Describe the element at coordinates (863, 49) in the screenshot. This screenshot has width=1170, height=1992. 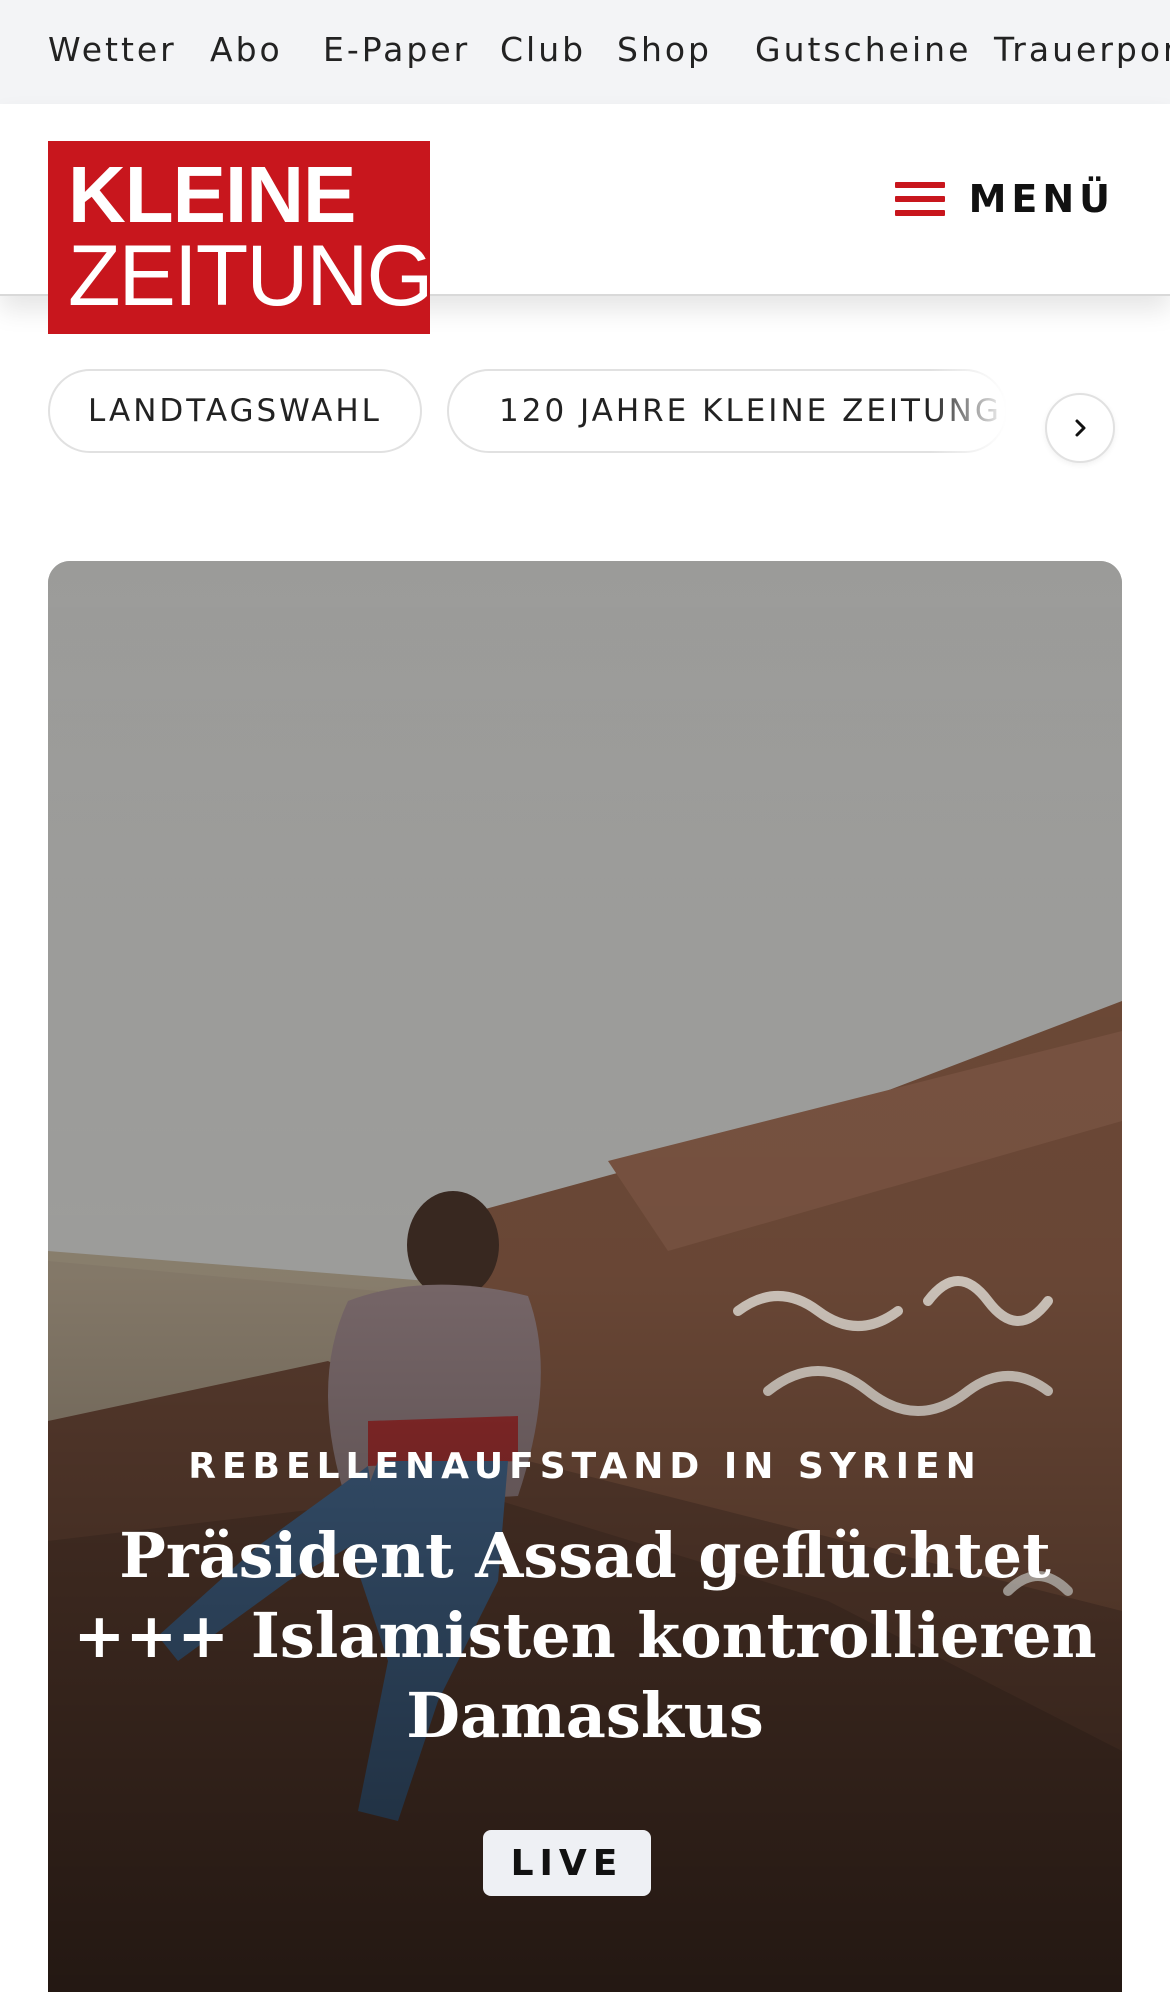
I see `nav-link-gutscheine: Gutscheine` at that location.